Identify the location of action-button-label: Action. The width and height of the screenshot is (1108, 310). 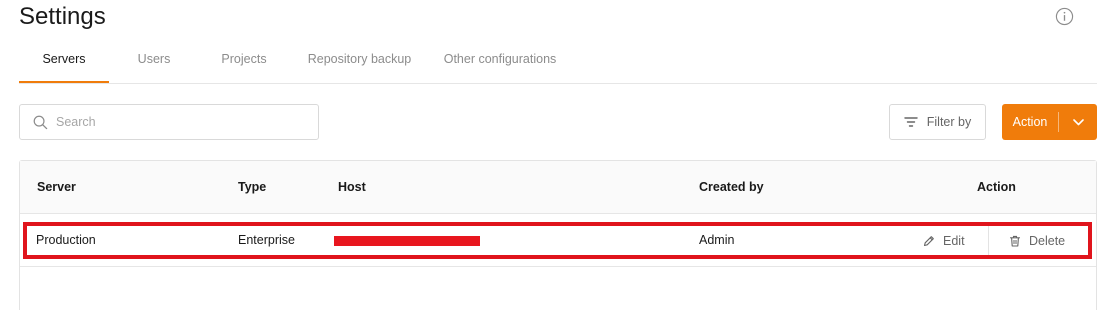
(1030, 122).